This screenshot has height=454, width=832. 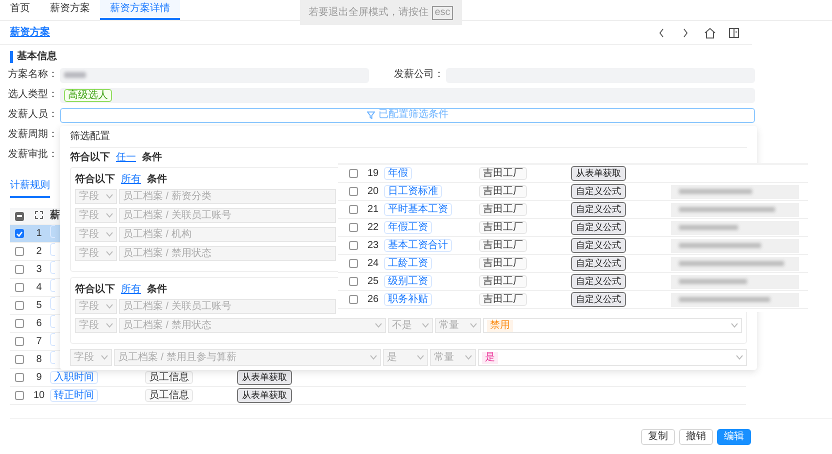 What do you see at coordinates (734, 33) in the screenshot?
I see `panel-icon` at bounding box center [734, 33].